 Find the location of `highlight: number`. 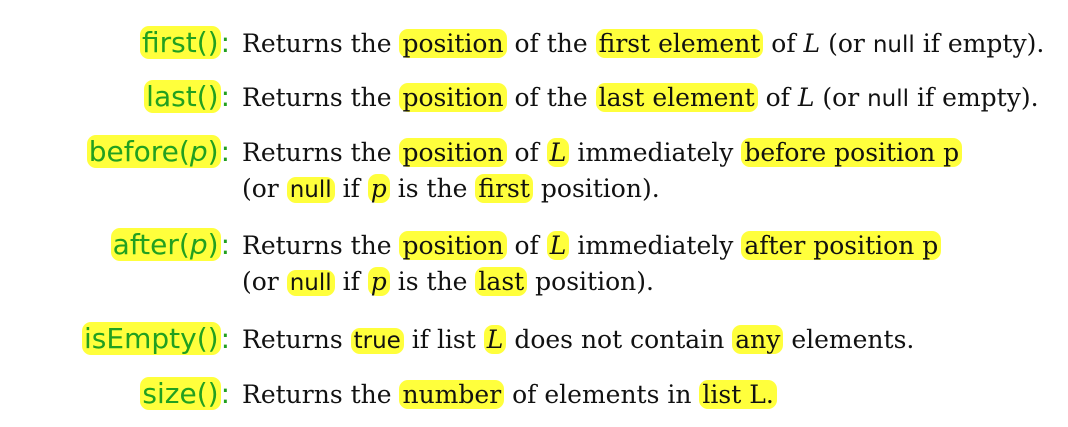

highlight: number is located at coordinates (452, 394).